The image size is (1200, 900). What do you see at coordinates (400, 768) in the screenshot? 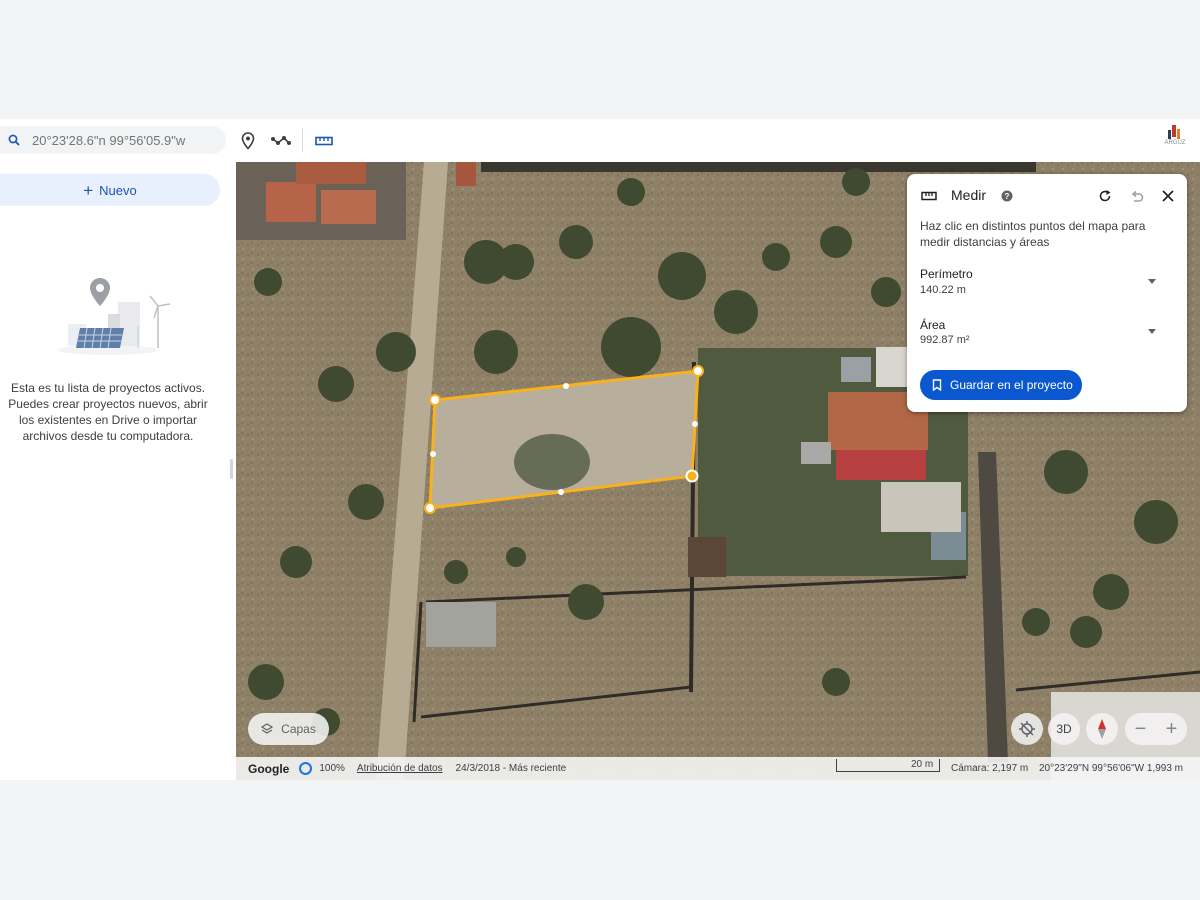
I see `data-attribution-link: Atribución de datos` at bounding box center [400, 768].